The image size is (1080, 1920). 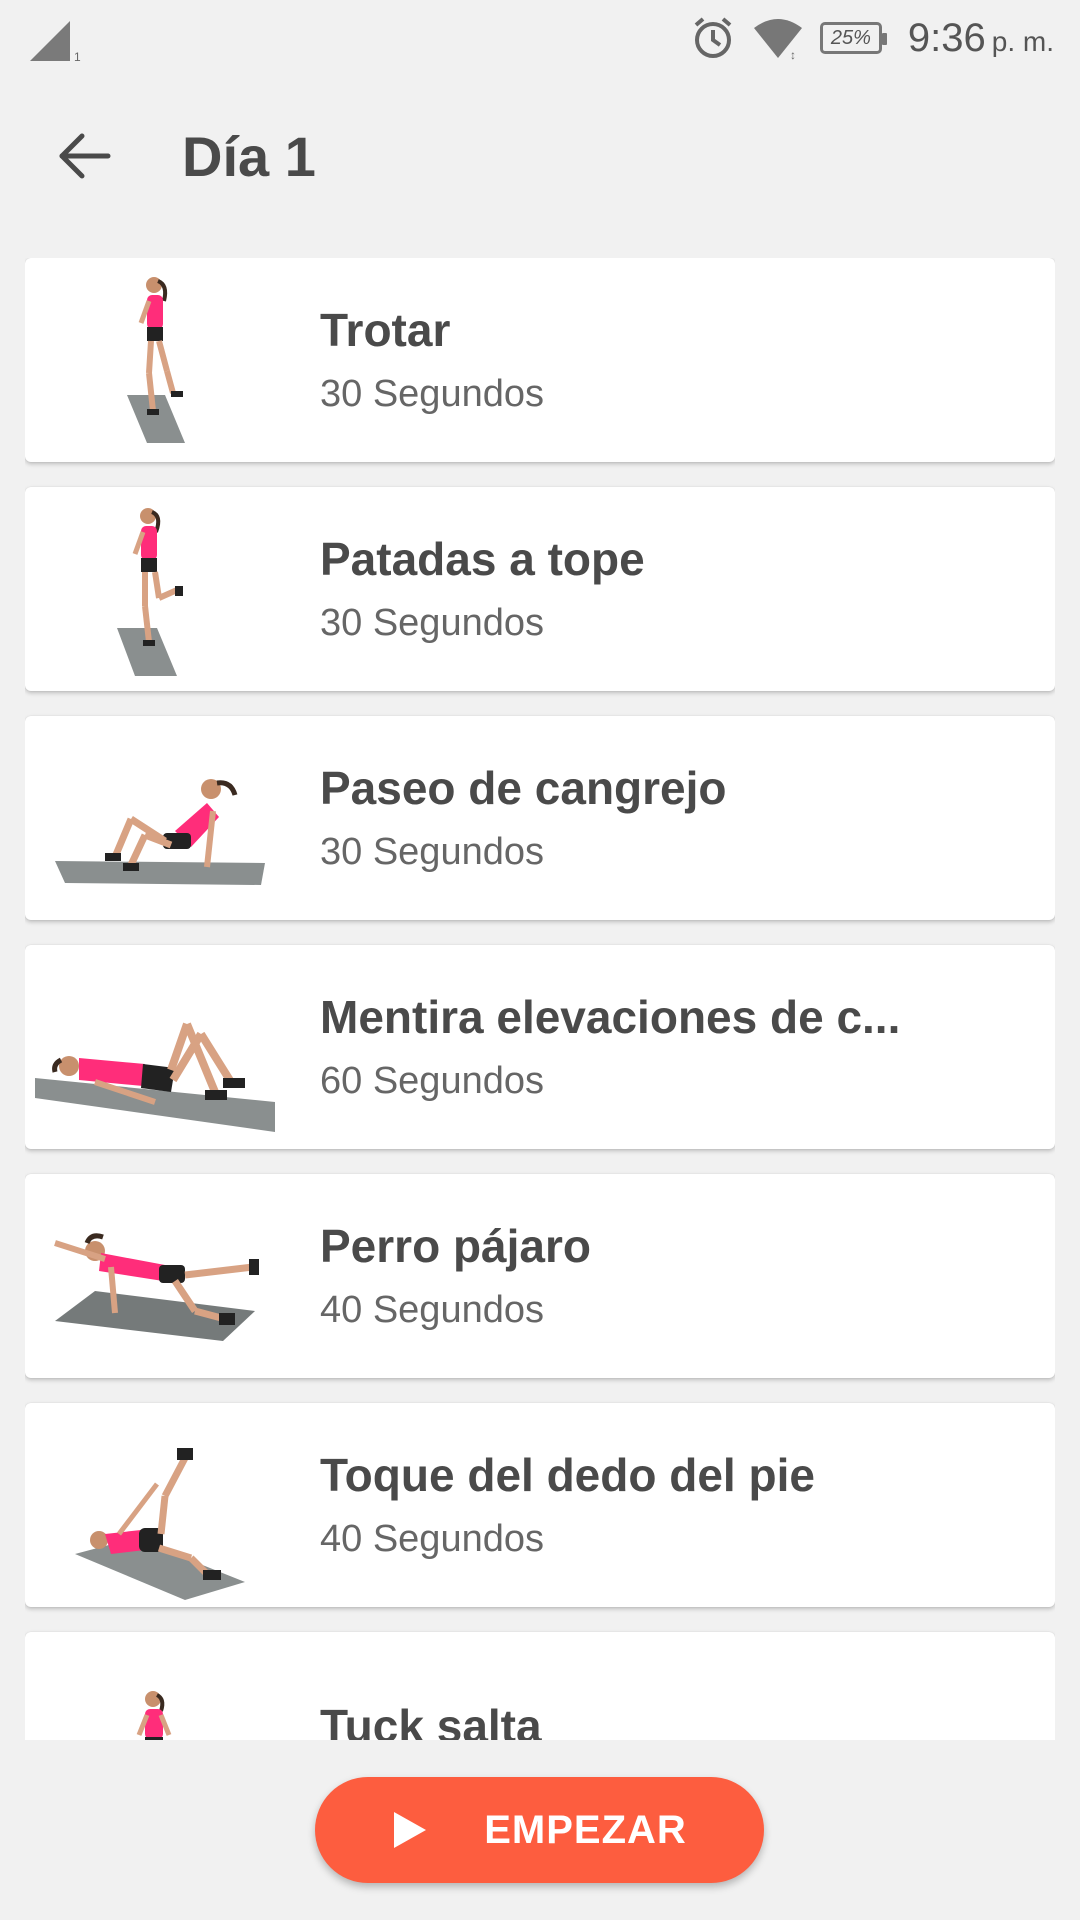 I want to click on battery-level: 25%, so click(x=850, y=37).